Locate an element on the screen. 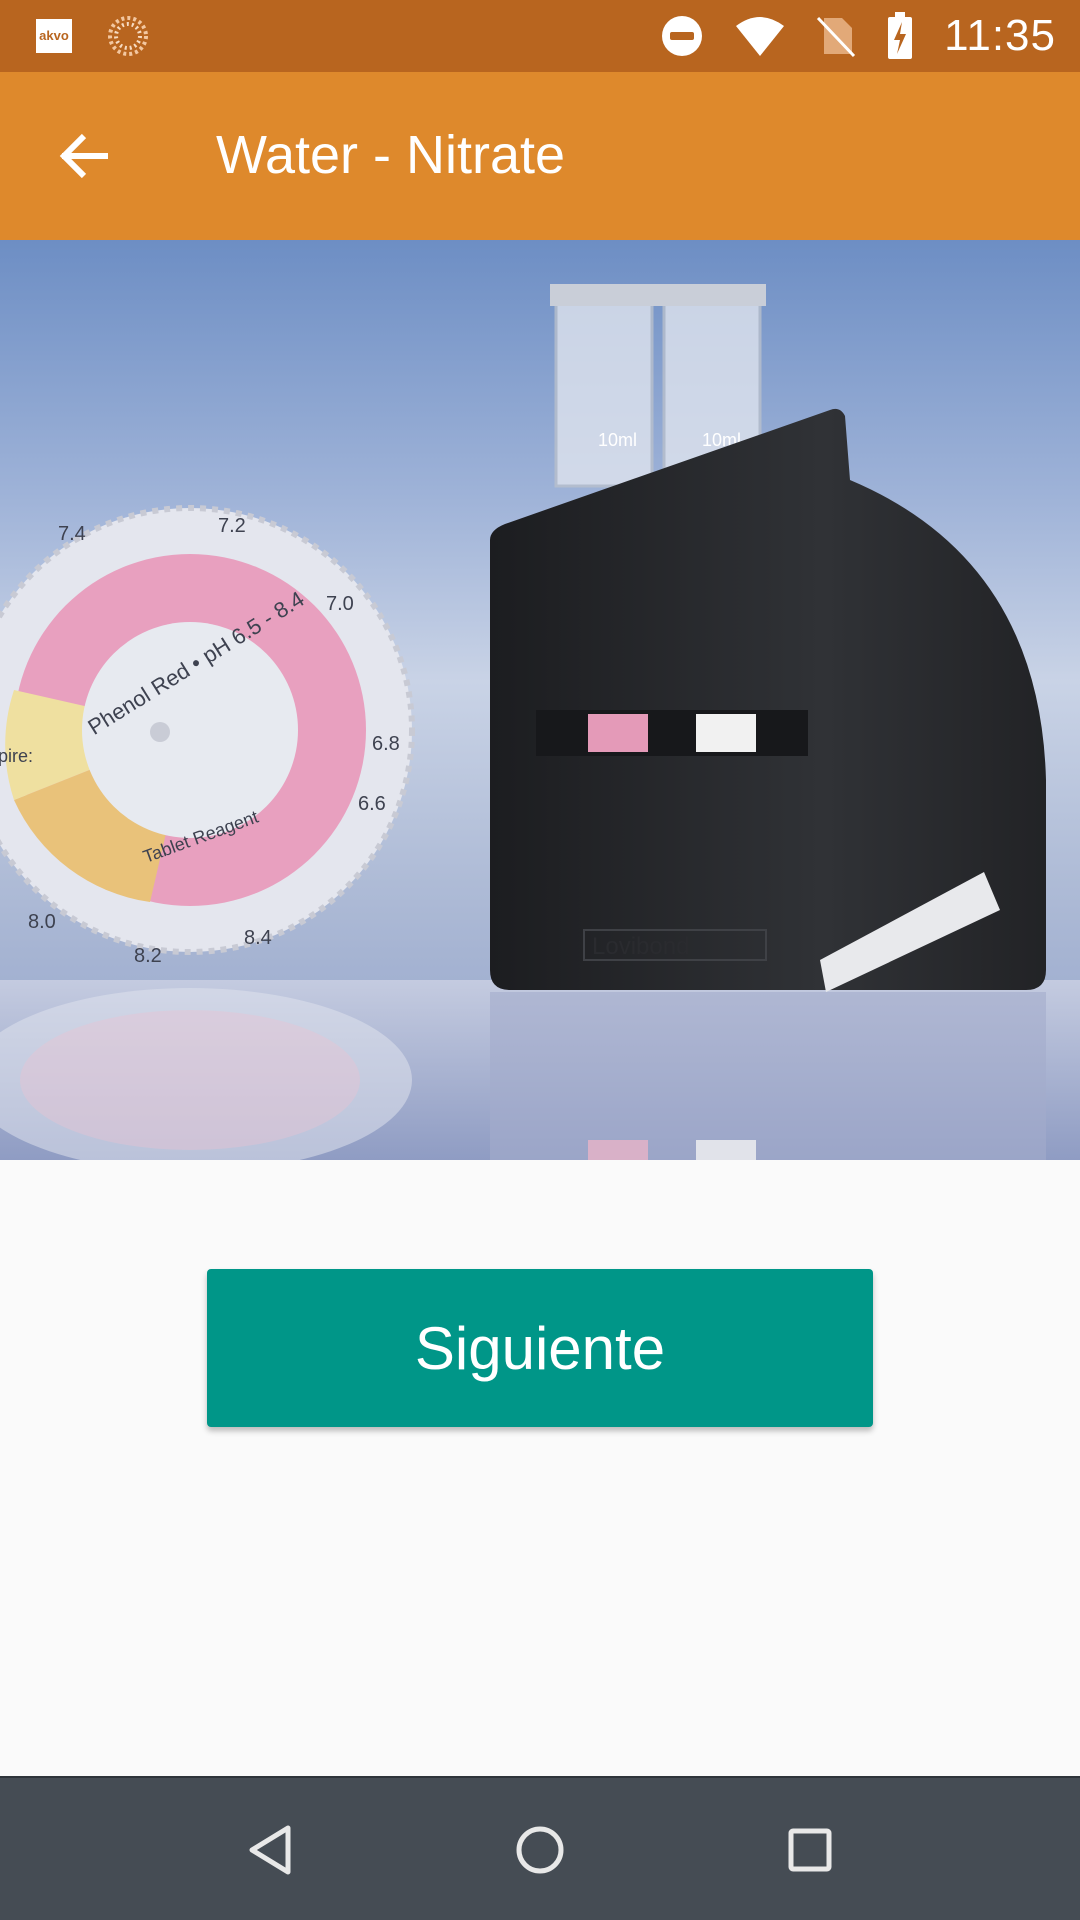  next-button: Siguiente is located at coordinates (540, 1348).